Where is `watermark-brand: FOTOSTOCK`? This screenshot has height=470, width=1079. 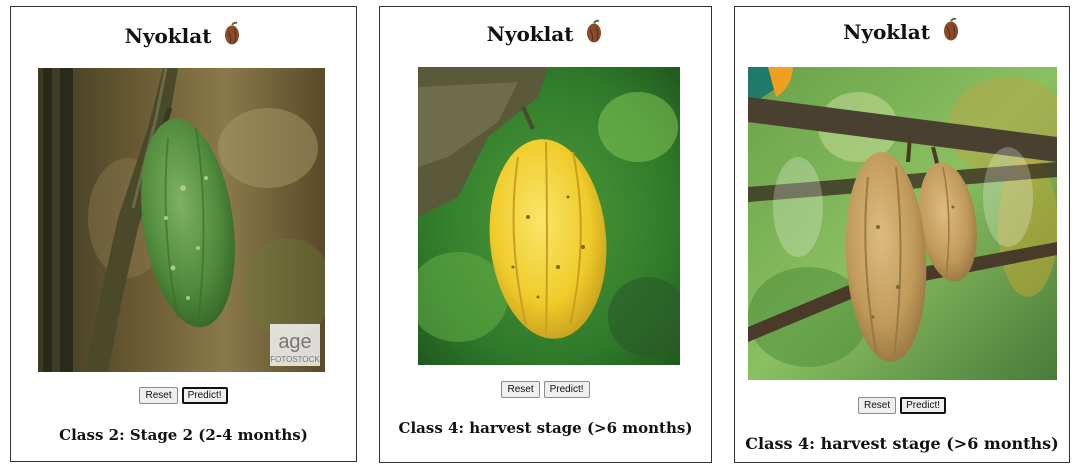
watermark-brand: FOTOSTOCK is located at coordinates (295, 359).